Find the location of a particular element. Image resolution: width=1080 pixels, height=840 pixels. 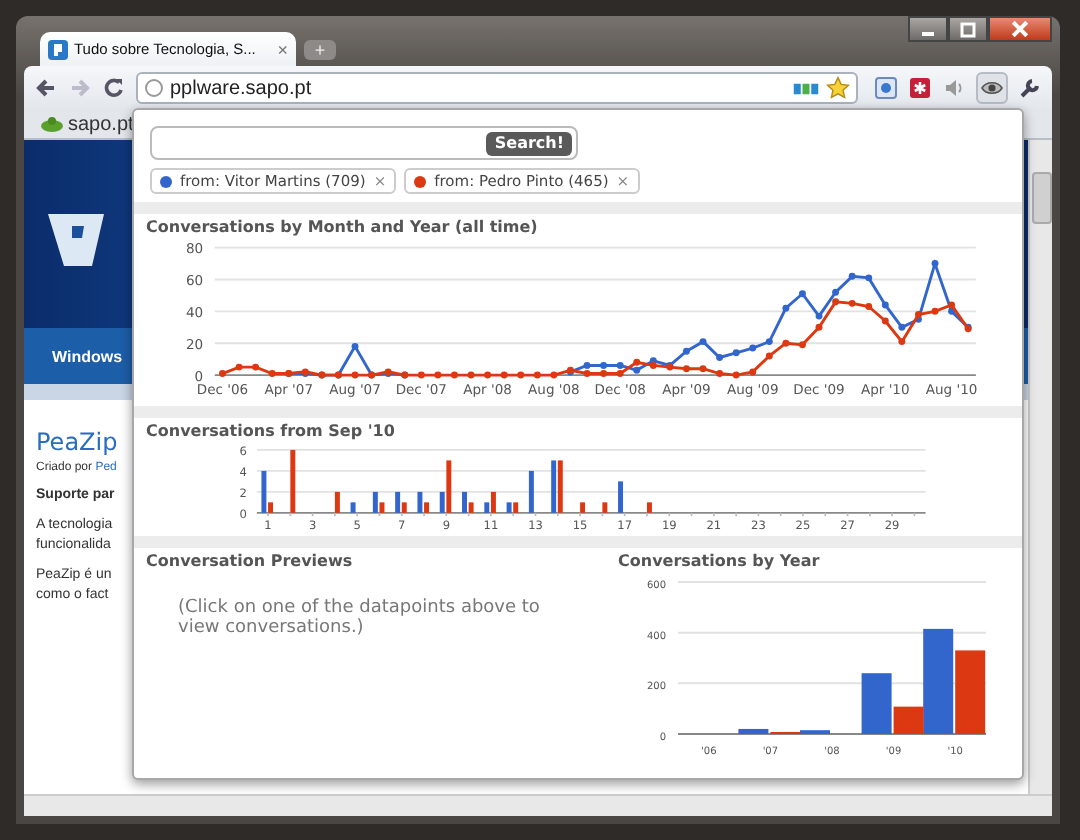

horizontal-scrollbar is located at coordinates (538, 805).